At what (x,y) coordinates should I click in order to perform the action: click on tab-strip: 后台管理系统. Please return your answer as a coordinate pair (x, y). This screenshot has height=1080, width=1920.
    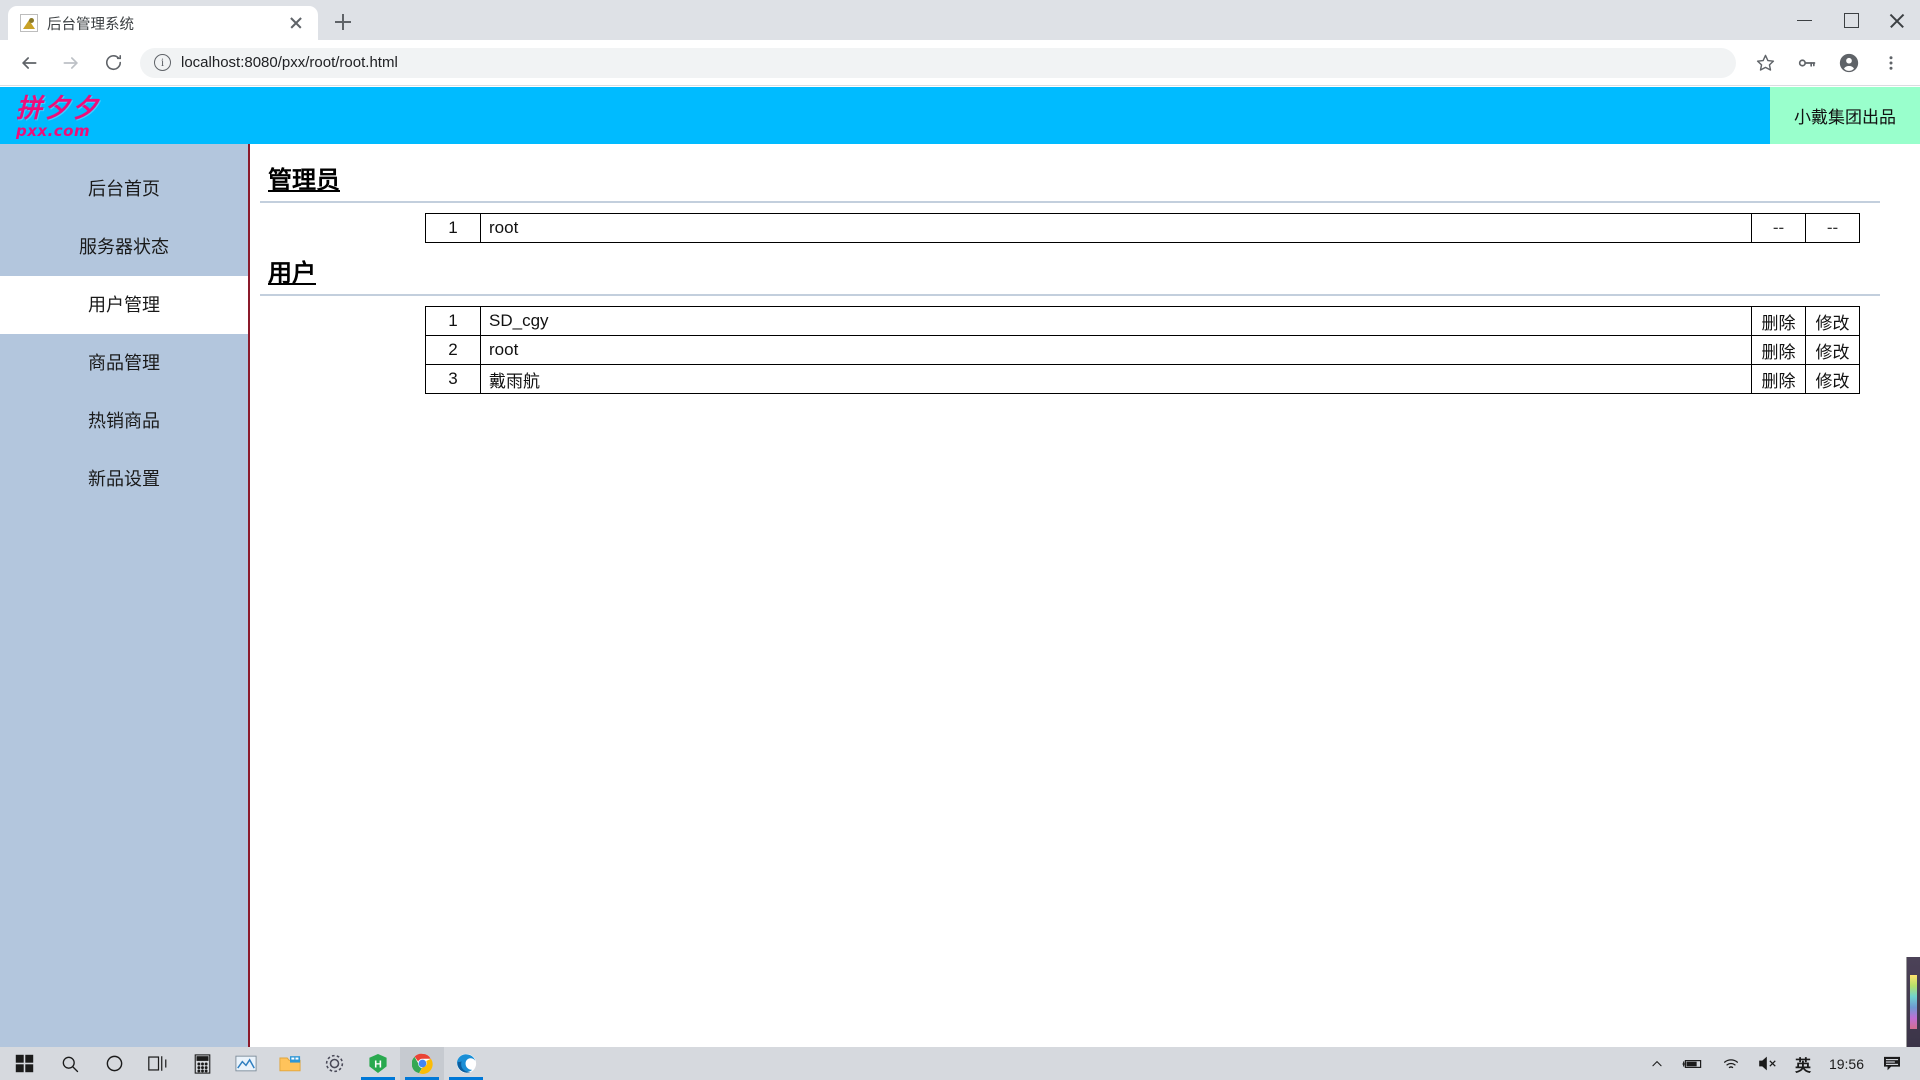
    Looking at the image, I should click on (960, 20).